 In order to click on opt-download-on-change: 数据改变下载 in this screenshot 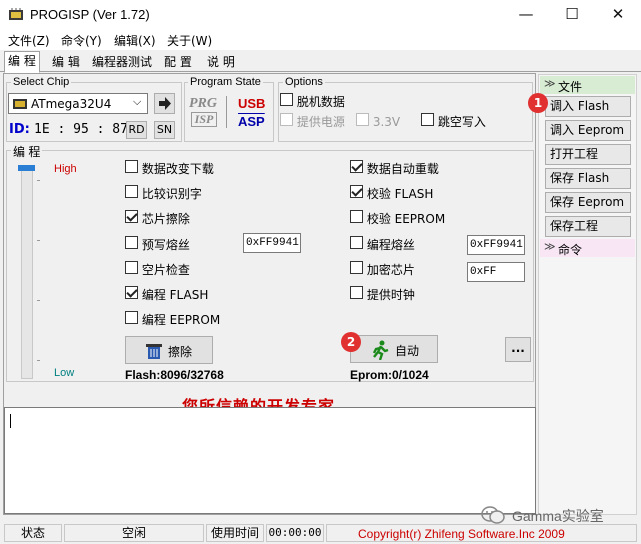, I will do `click(169, 168)`.